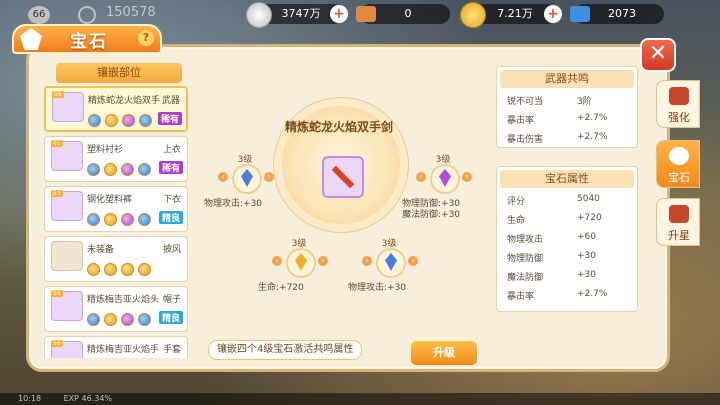  I want to click on silver-coin-icon, so click(259, 15).